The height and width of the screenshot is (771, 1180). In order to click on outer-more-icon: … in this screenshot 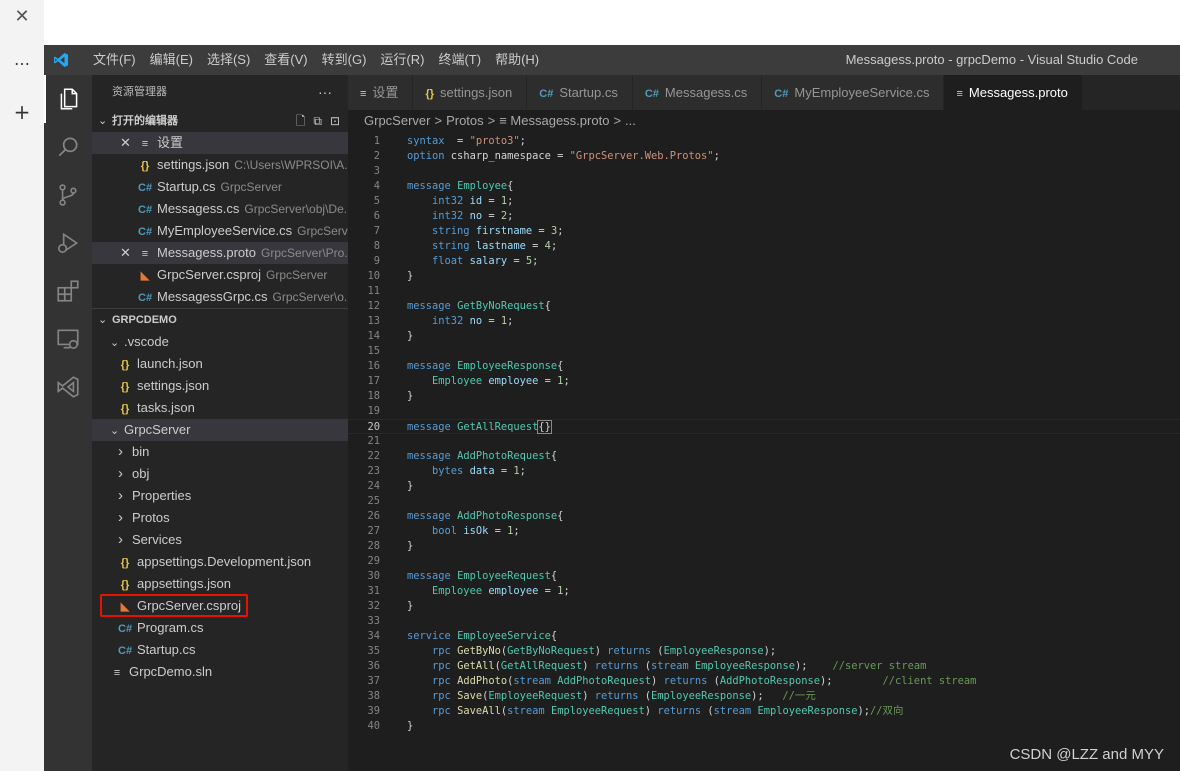, I will do `click(22, 59)`.